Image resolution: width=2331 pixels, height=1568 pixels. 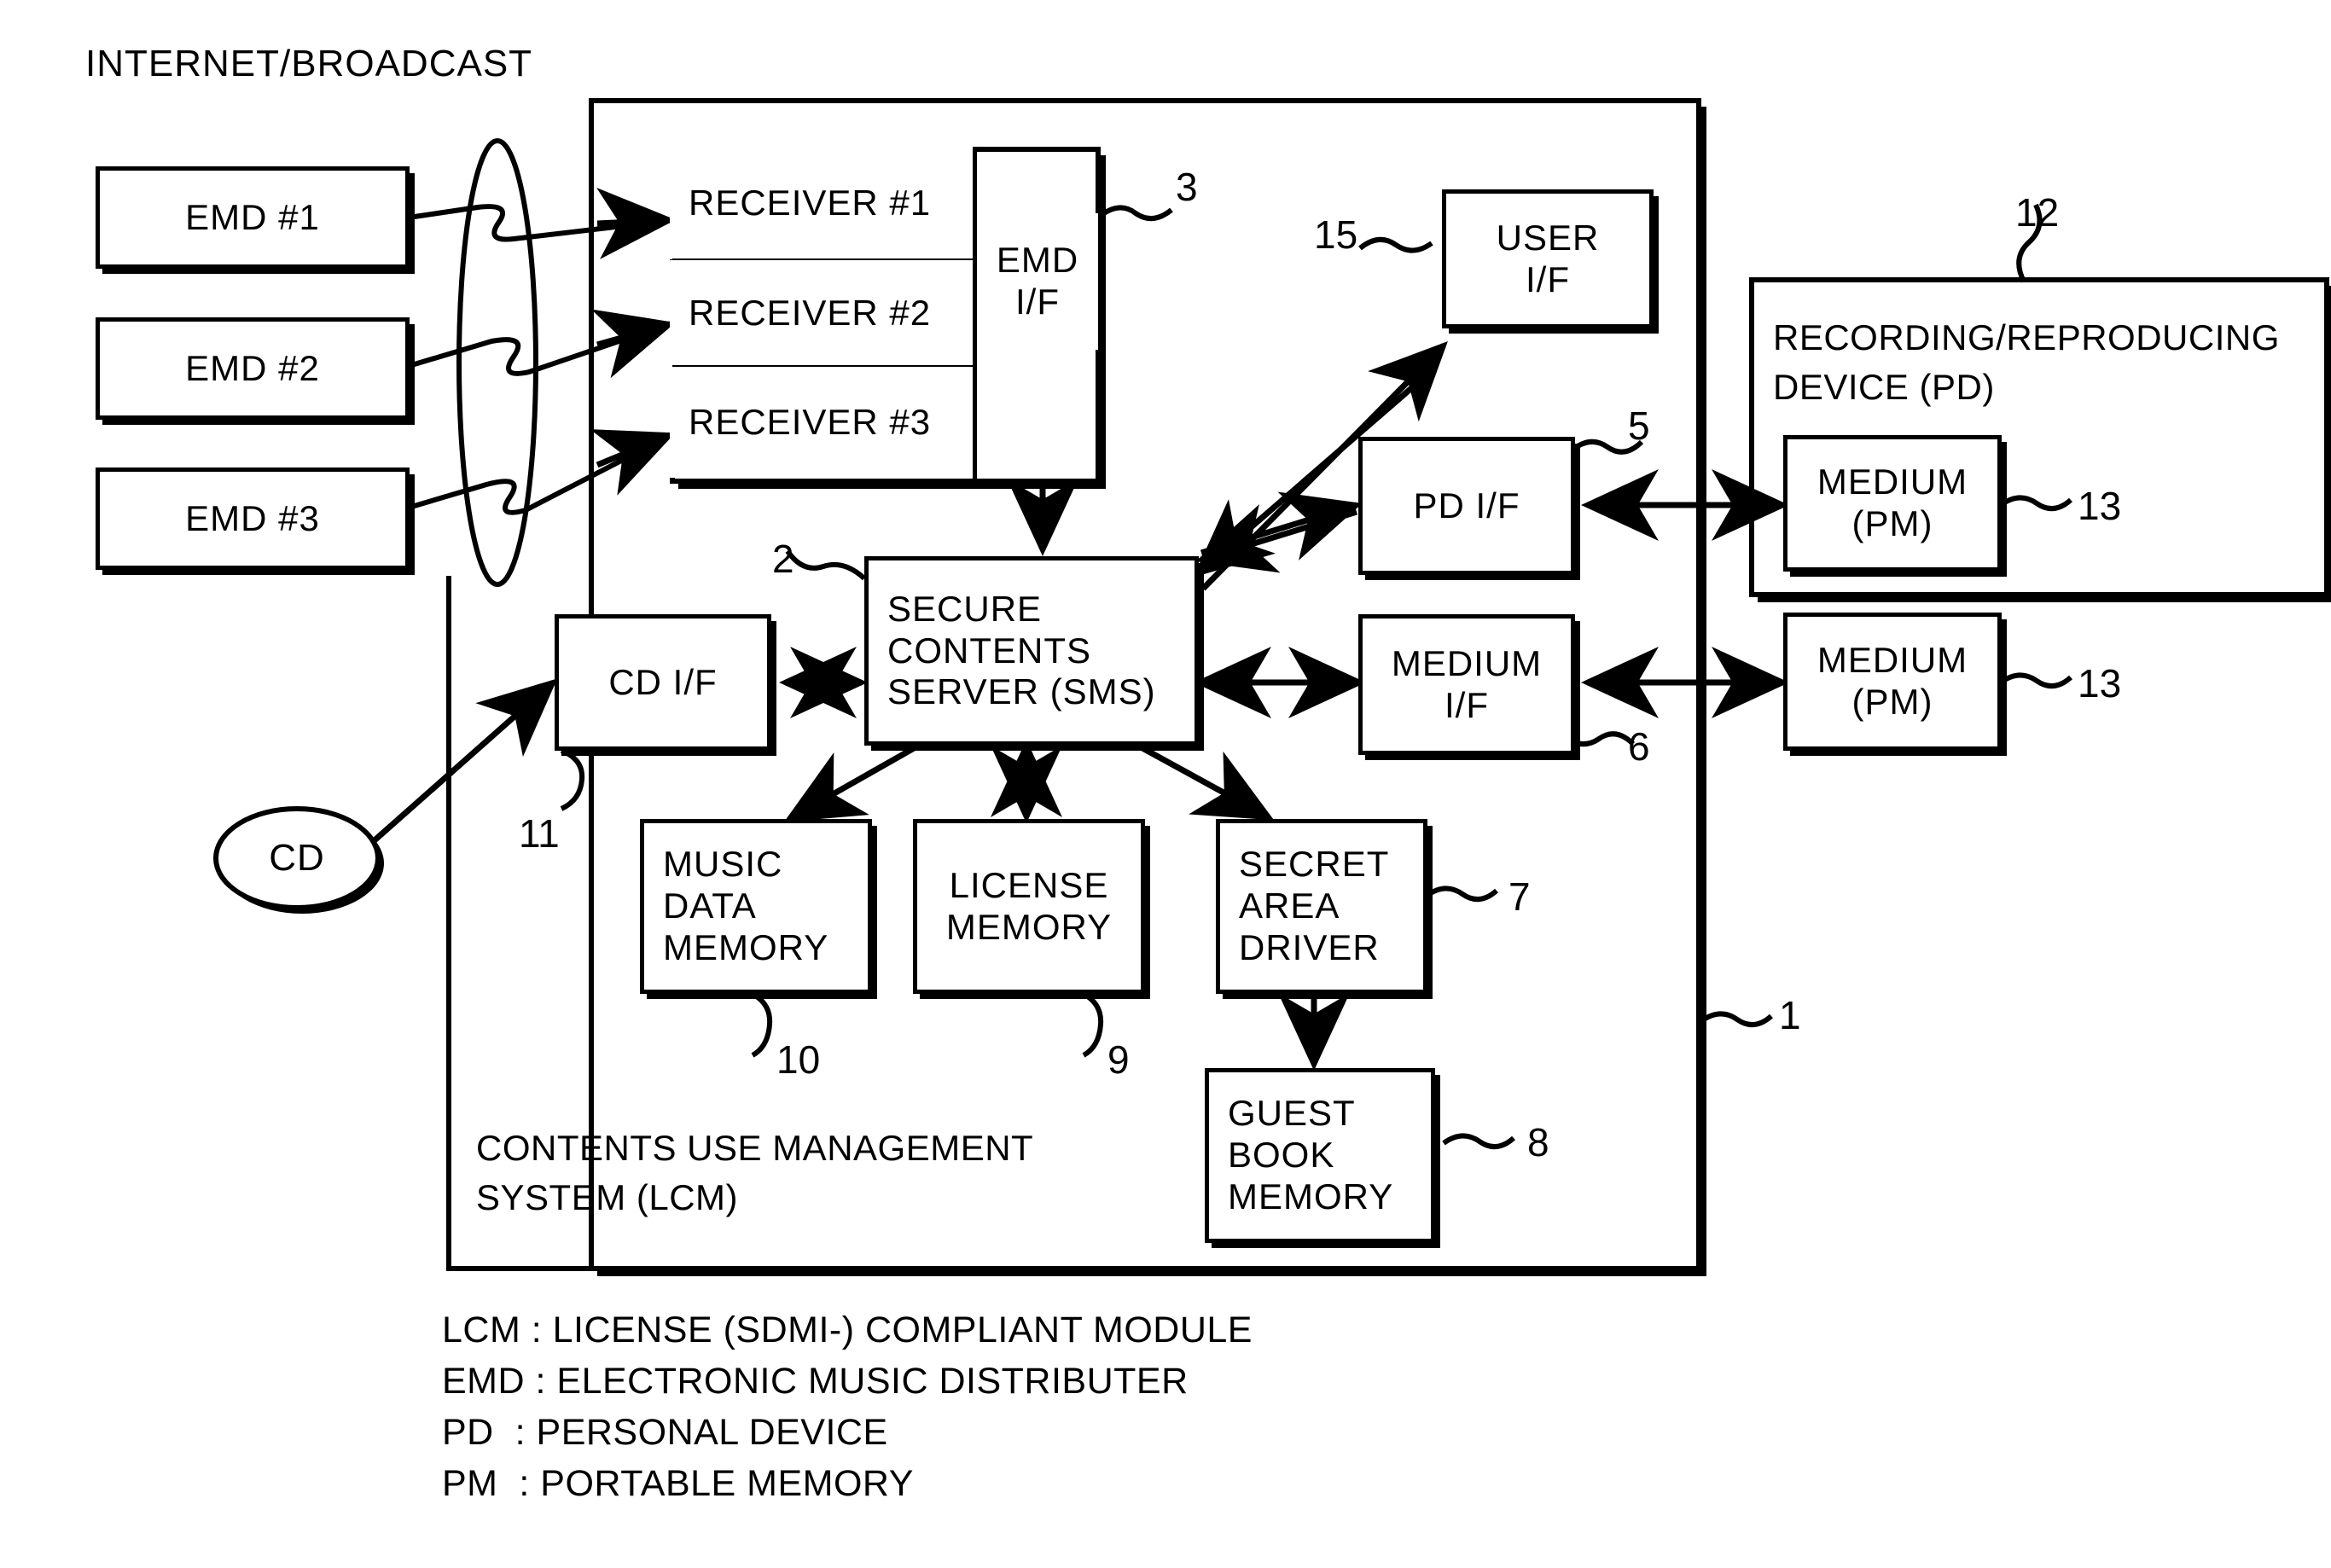 I want to click on license-memory-line1: LICENSE, so click(x=1029, y=884).